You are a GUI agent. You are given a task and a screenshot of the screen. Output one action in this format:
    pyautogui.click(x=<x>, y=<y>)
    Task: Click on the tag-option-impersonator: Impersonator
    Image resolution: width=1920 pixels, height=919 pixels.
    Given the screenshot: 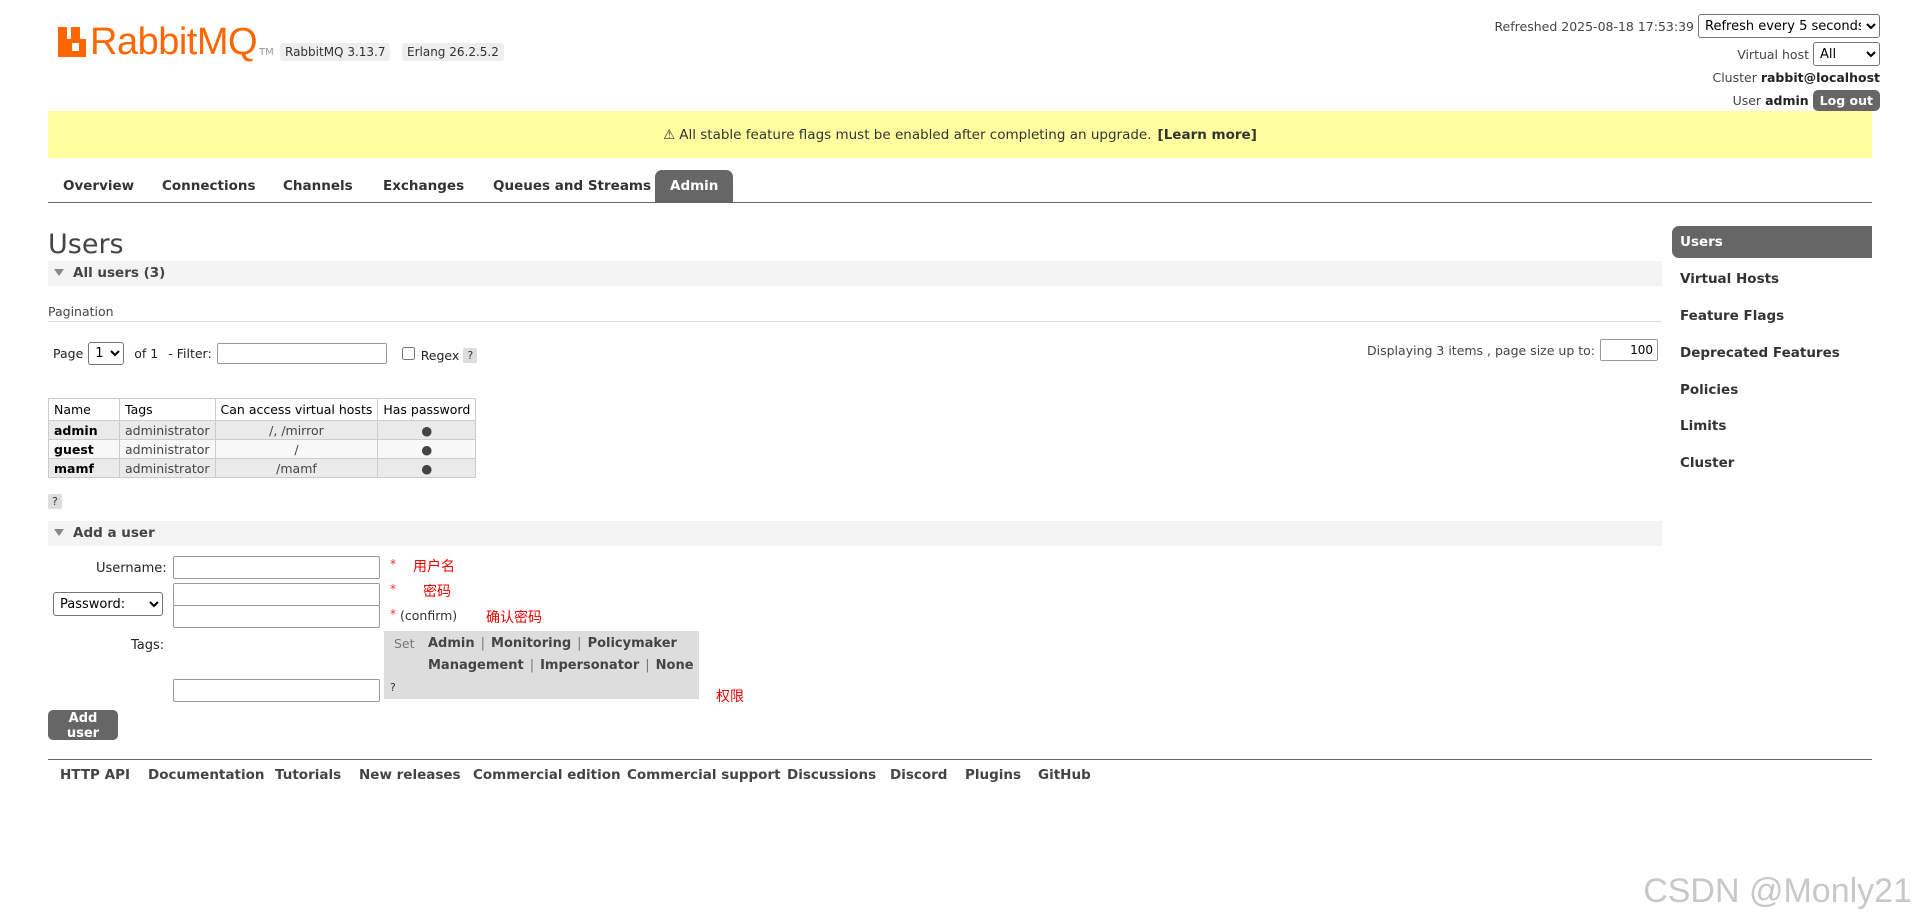 What is the action you would take?
    pyautogui.click(x=589, y=665)
    